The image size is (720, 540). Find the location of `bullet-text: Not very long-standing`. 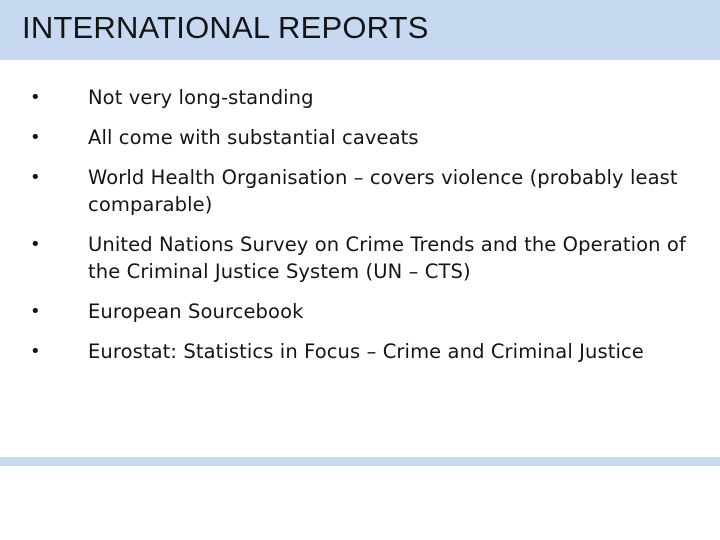

bullet-text: Not very long-standing is located at coordinates (201, 97).